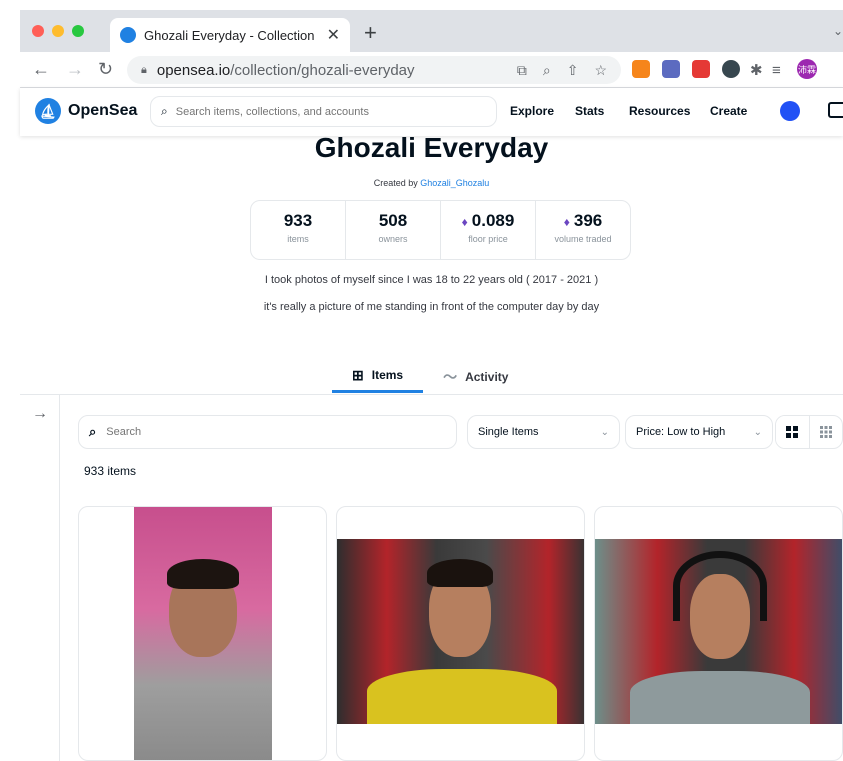 This screenshot has height=761, width=843. I want to click on puzzle-extensions-icon: ✱, so click(756, 71).